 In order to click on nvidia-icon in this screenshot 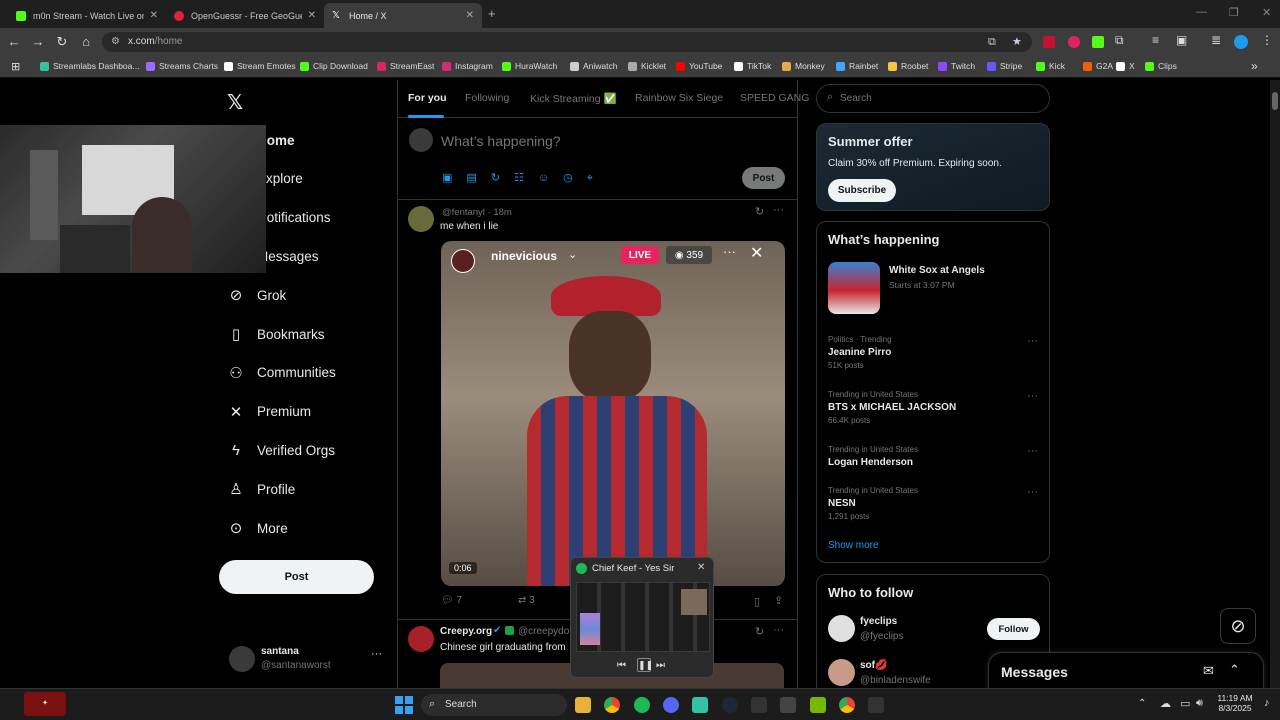, I will do `click(818, 705)`.